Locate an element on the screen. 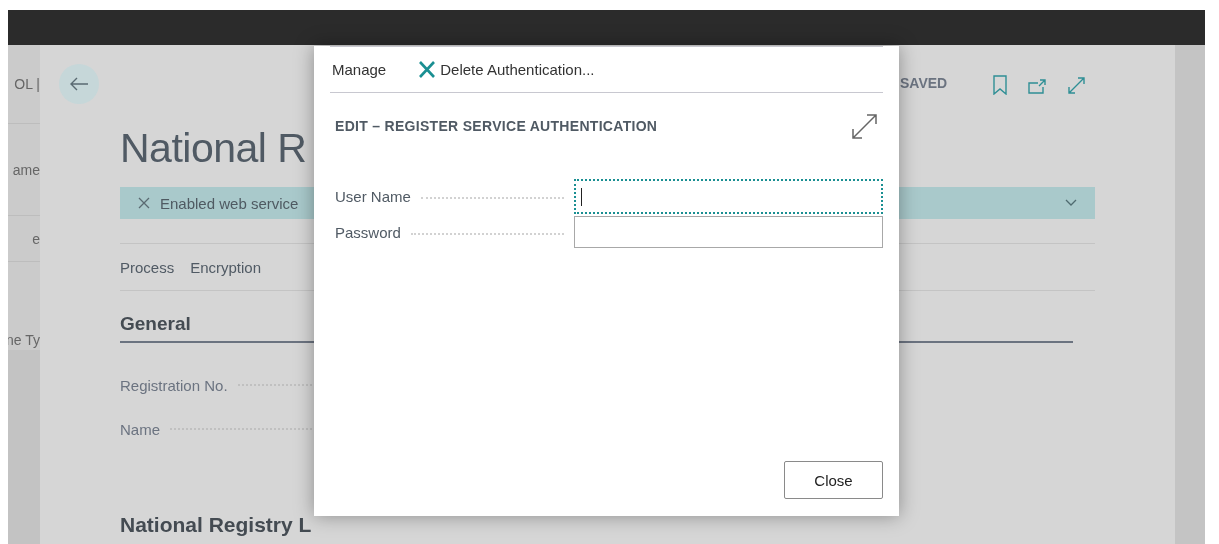 This screenshot has height=544, width=1219. sidebar-item: e is located at coordinates (36, 238).